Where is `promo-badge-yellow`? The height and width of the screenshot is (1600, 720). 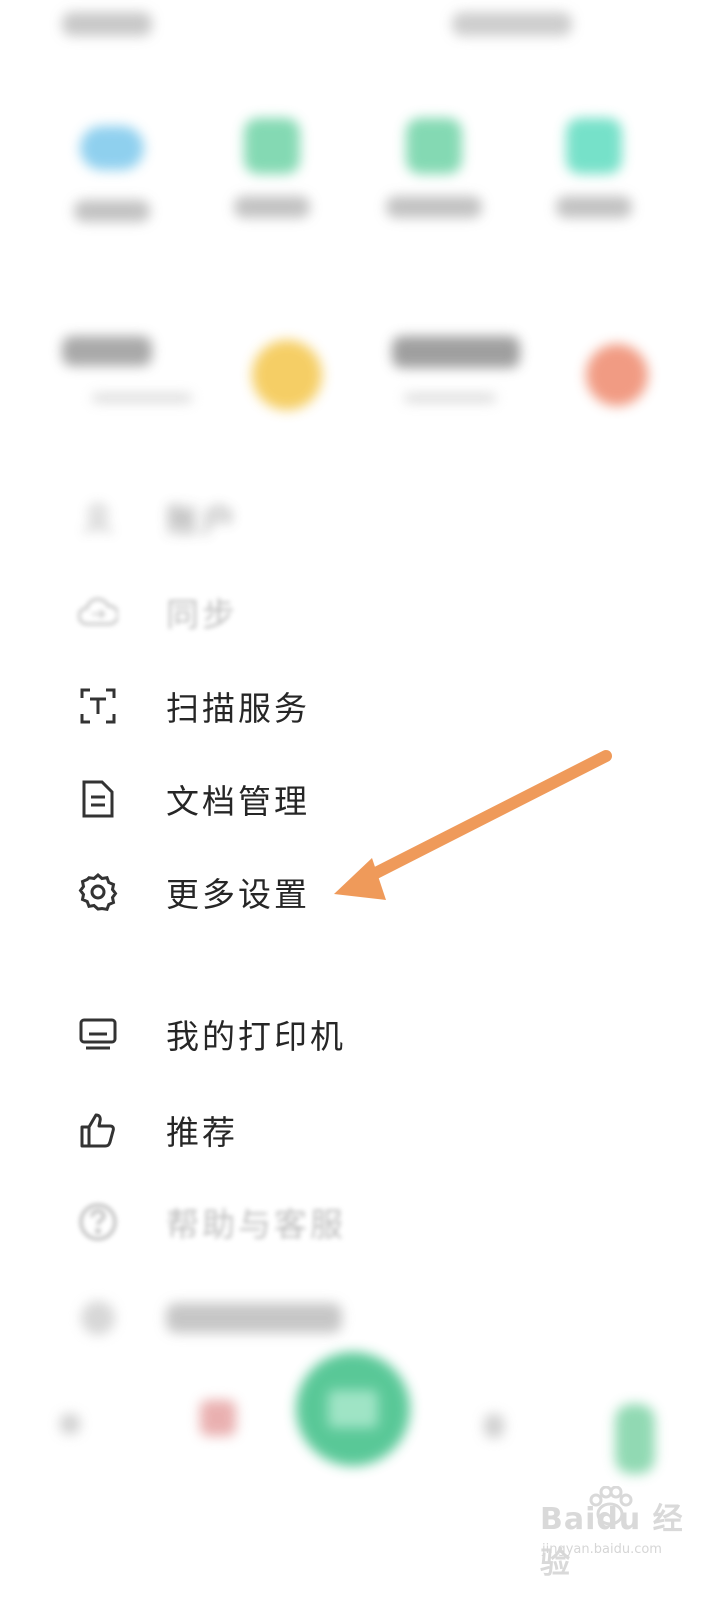 promo-badge-yellow is located at coordinates (287, 375).